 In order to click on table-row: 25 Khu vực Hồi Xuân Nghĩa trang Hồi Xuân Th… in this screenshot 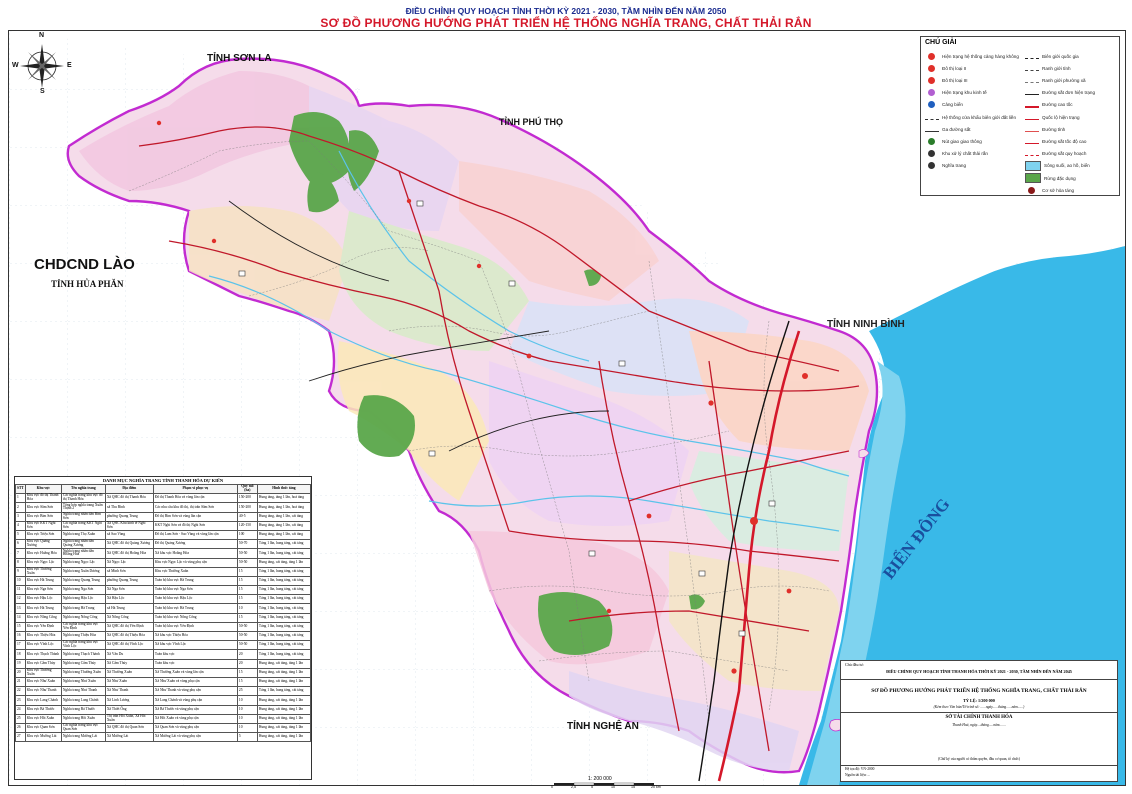, I will do `click(163, 718)`.